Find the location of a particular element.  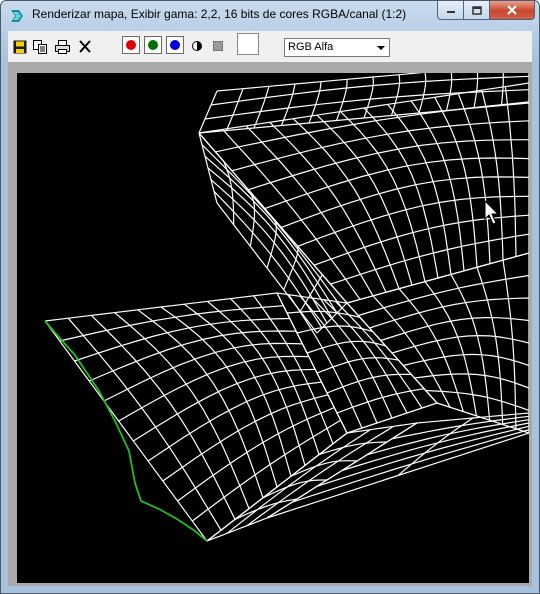

viewport-frame-left is located at coordinates (12, 323).